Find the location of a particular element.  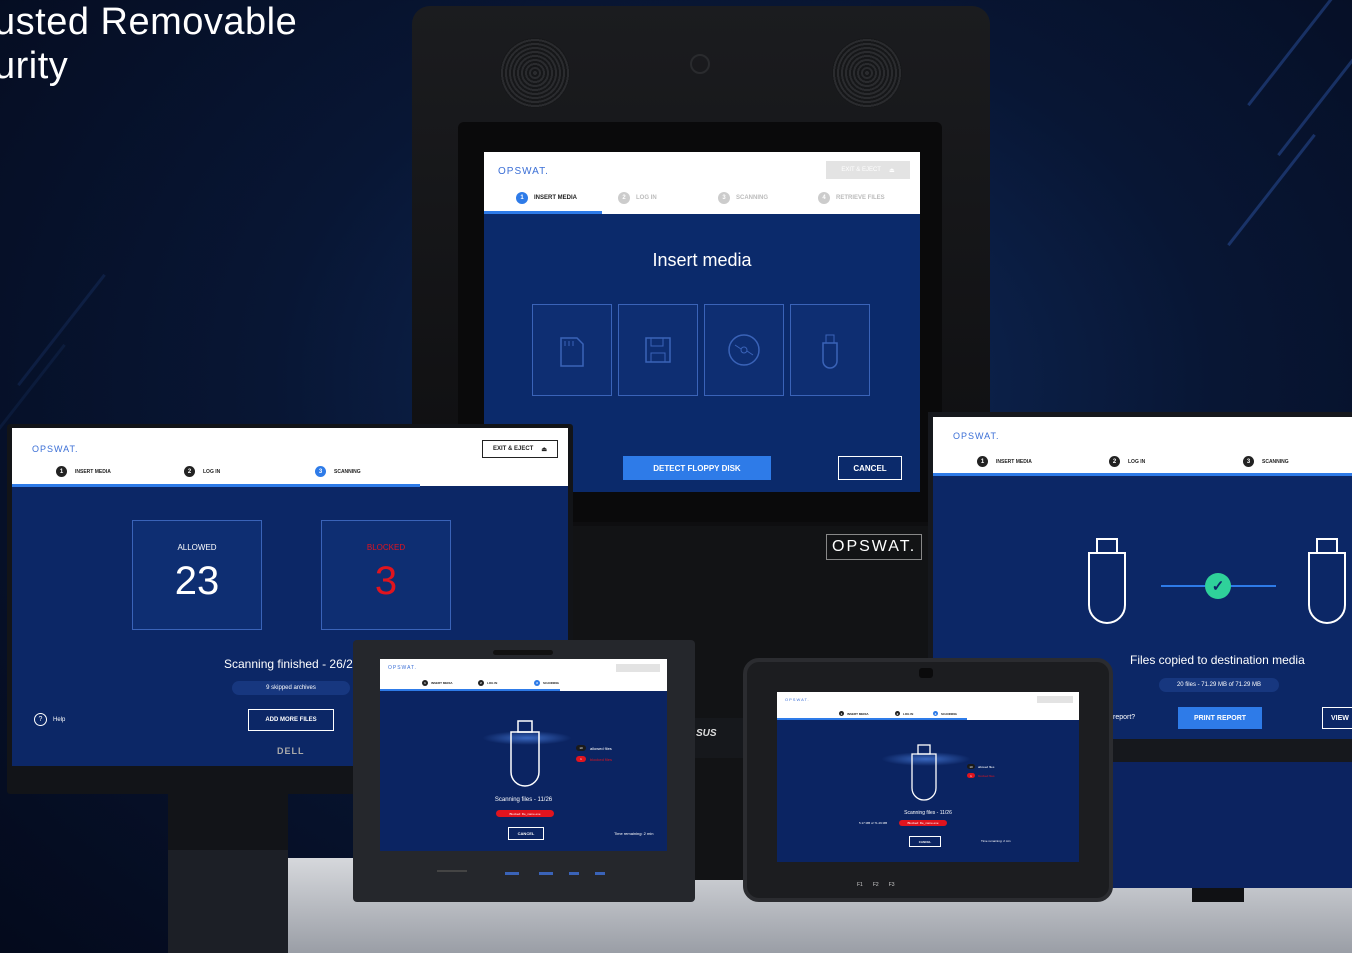

print-report-button: PRINT REPORT is located at coordinates (1220, 718).